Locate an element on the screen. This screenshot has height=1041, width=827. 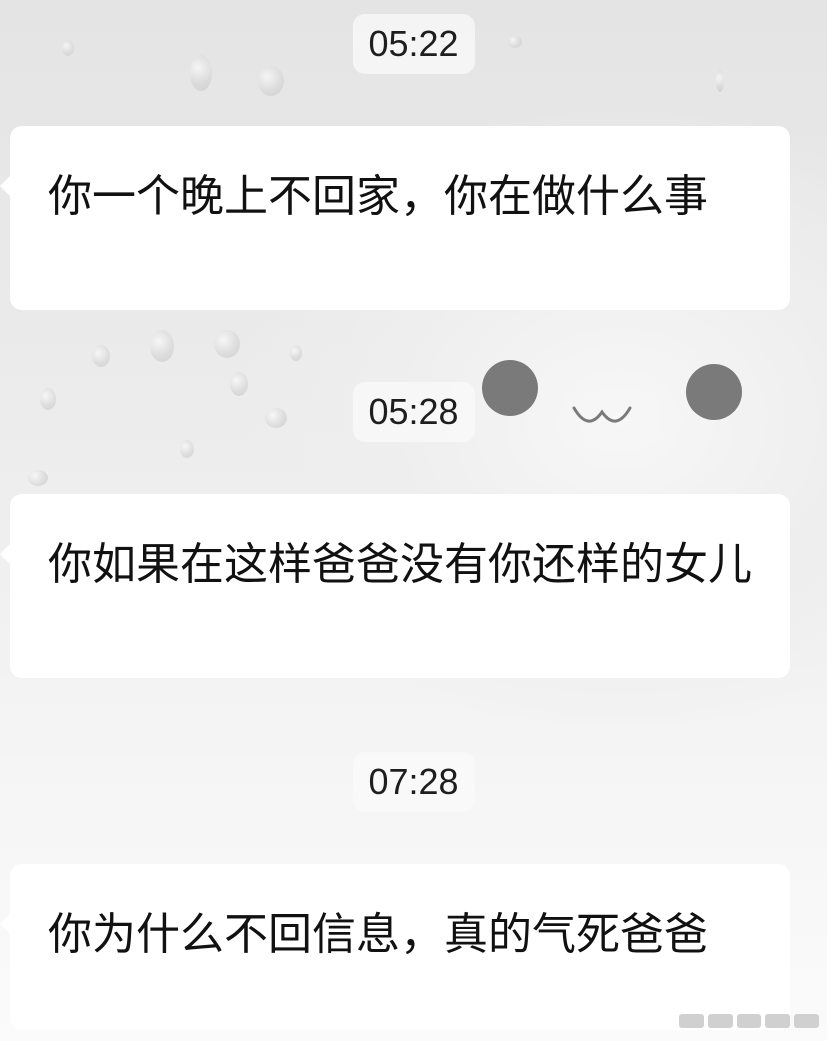
watermark-decoration is located at coordinates (749, 1021).